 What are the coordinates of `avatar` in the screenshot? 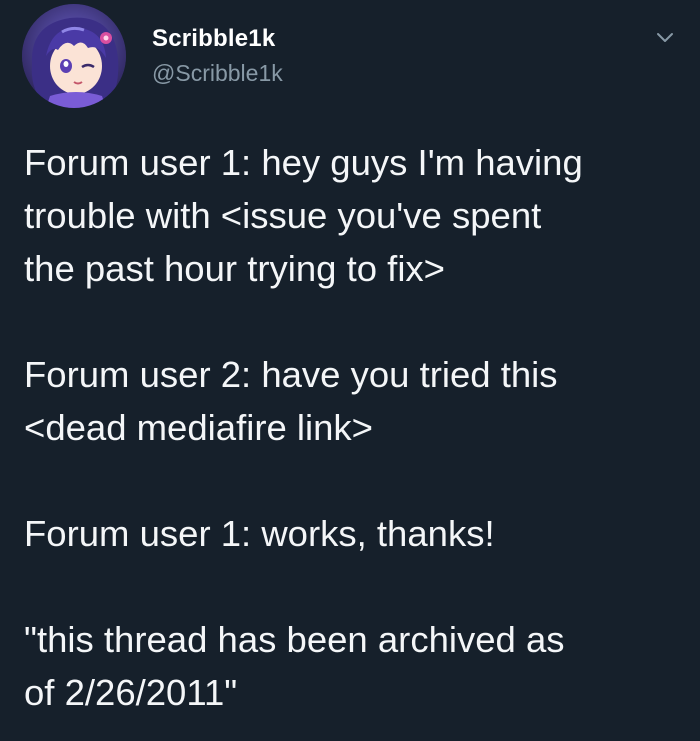 It's located at (74, 56).